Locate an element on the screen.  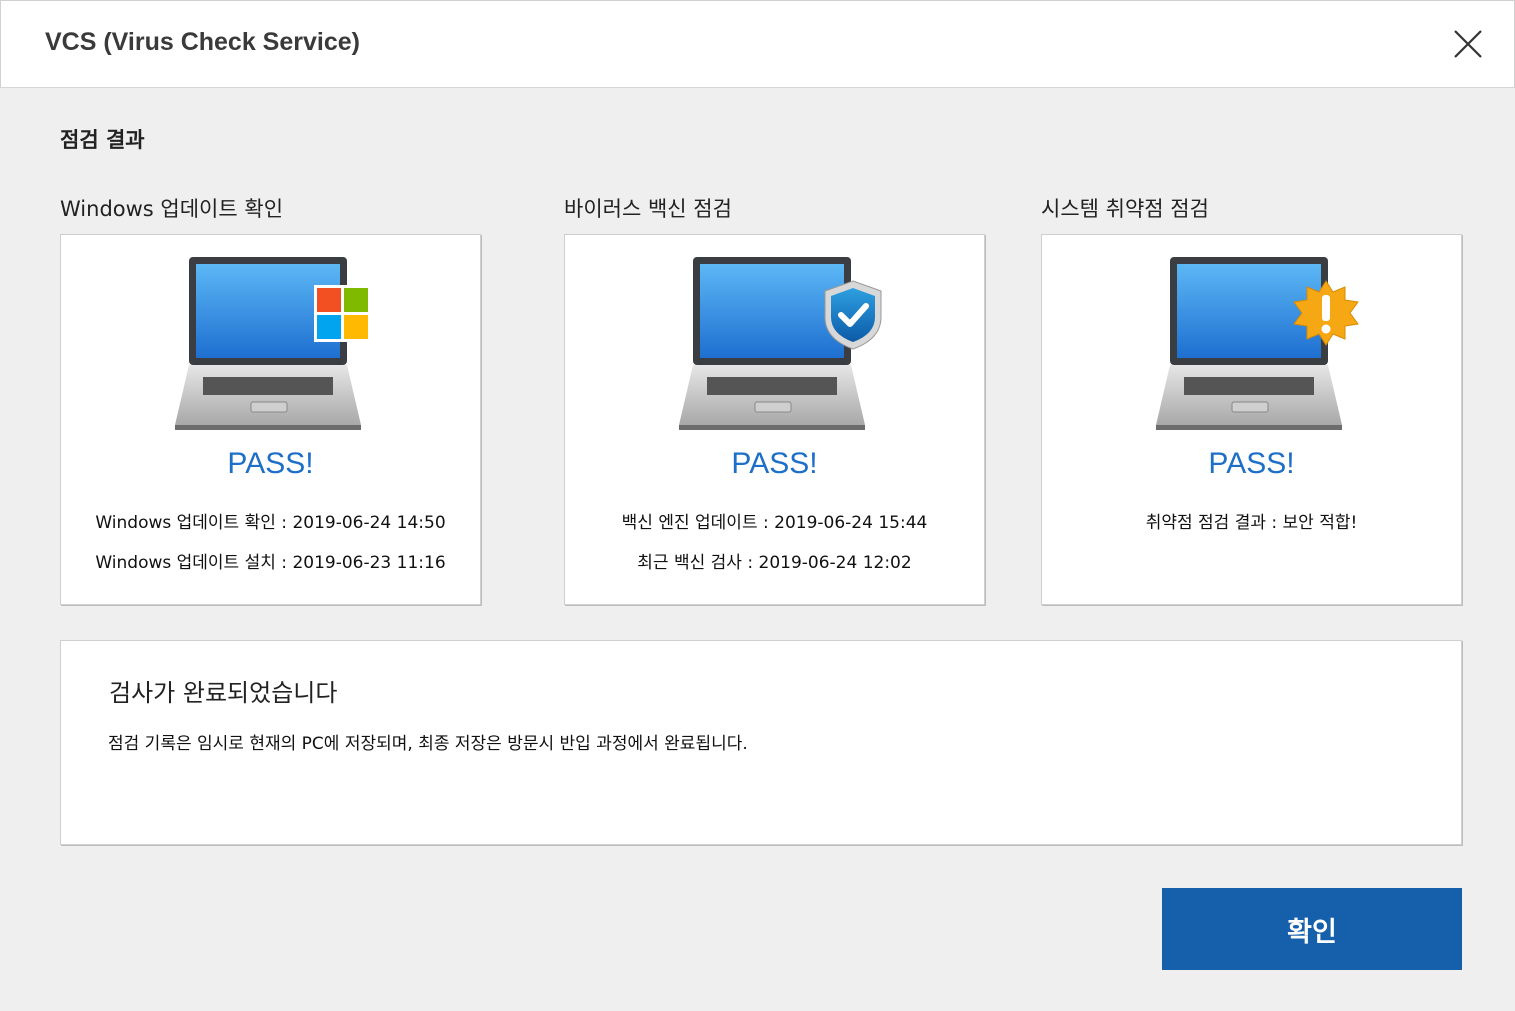
result-line: Windows 업데이트 설치 : 2019-06-23 11:16 is located at coordinates (270, 563).